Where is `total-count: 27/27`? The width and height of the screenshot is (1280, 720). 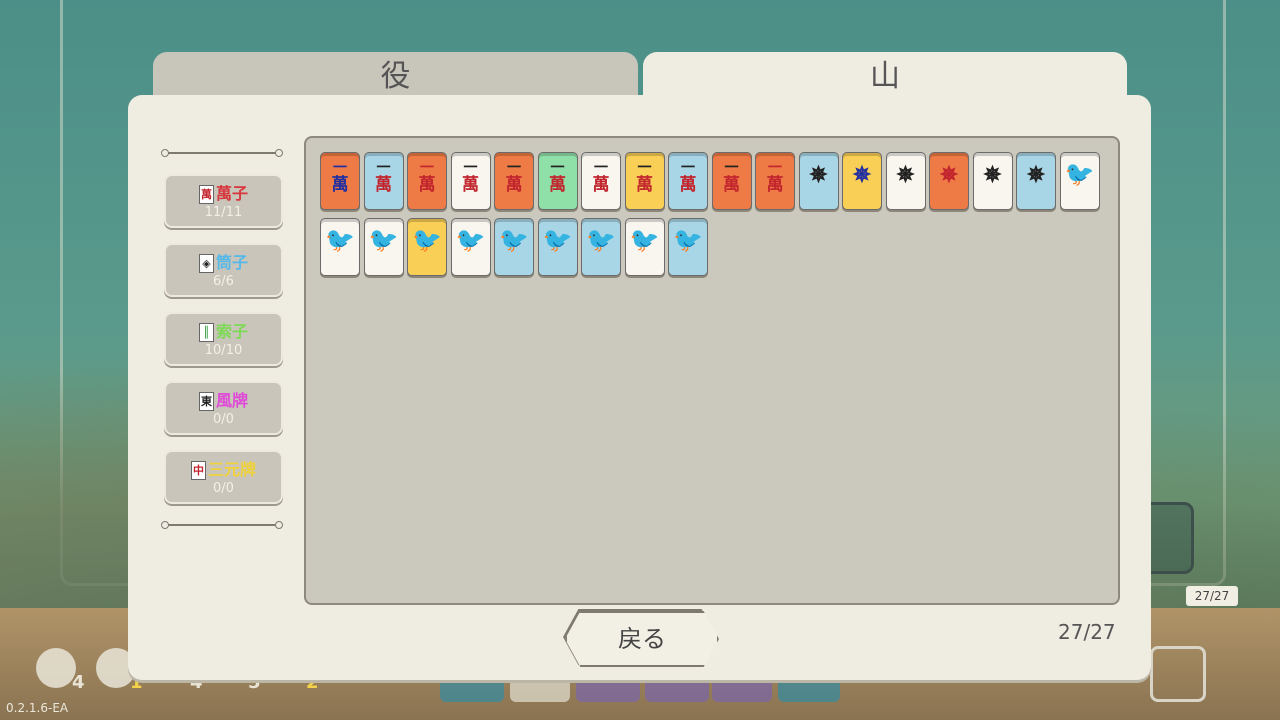
total-count: 27/27 is located at coordinates (1087, 632).